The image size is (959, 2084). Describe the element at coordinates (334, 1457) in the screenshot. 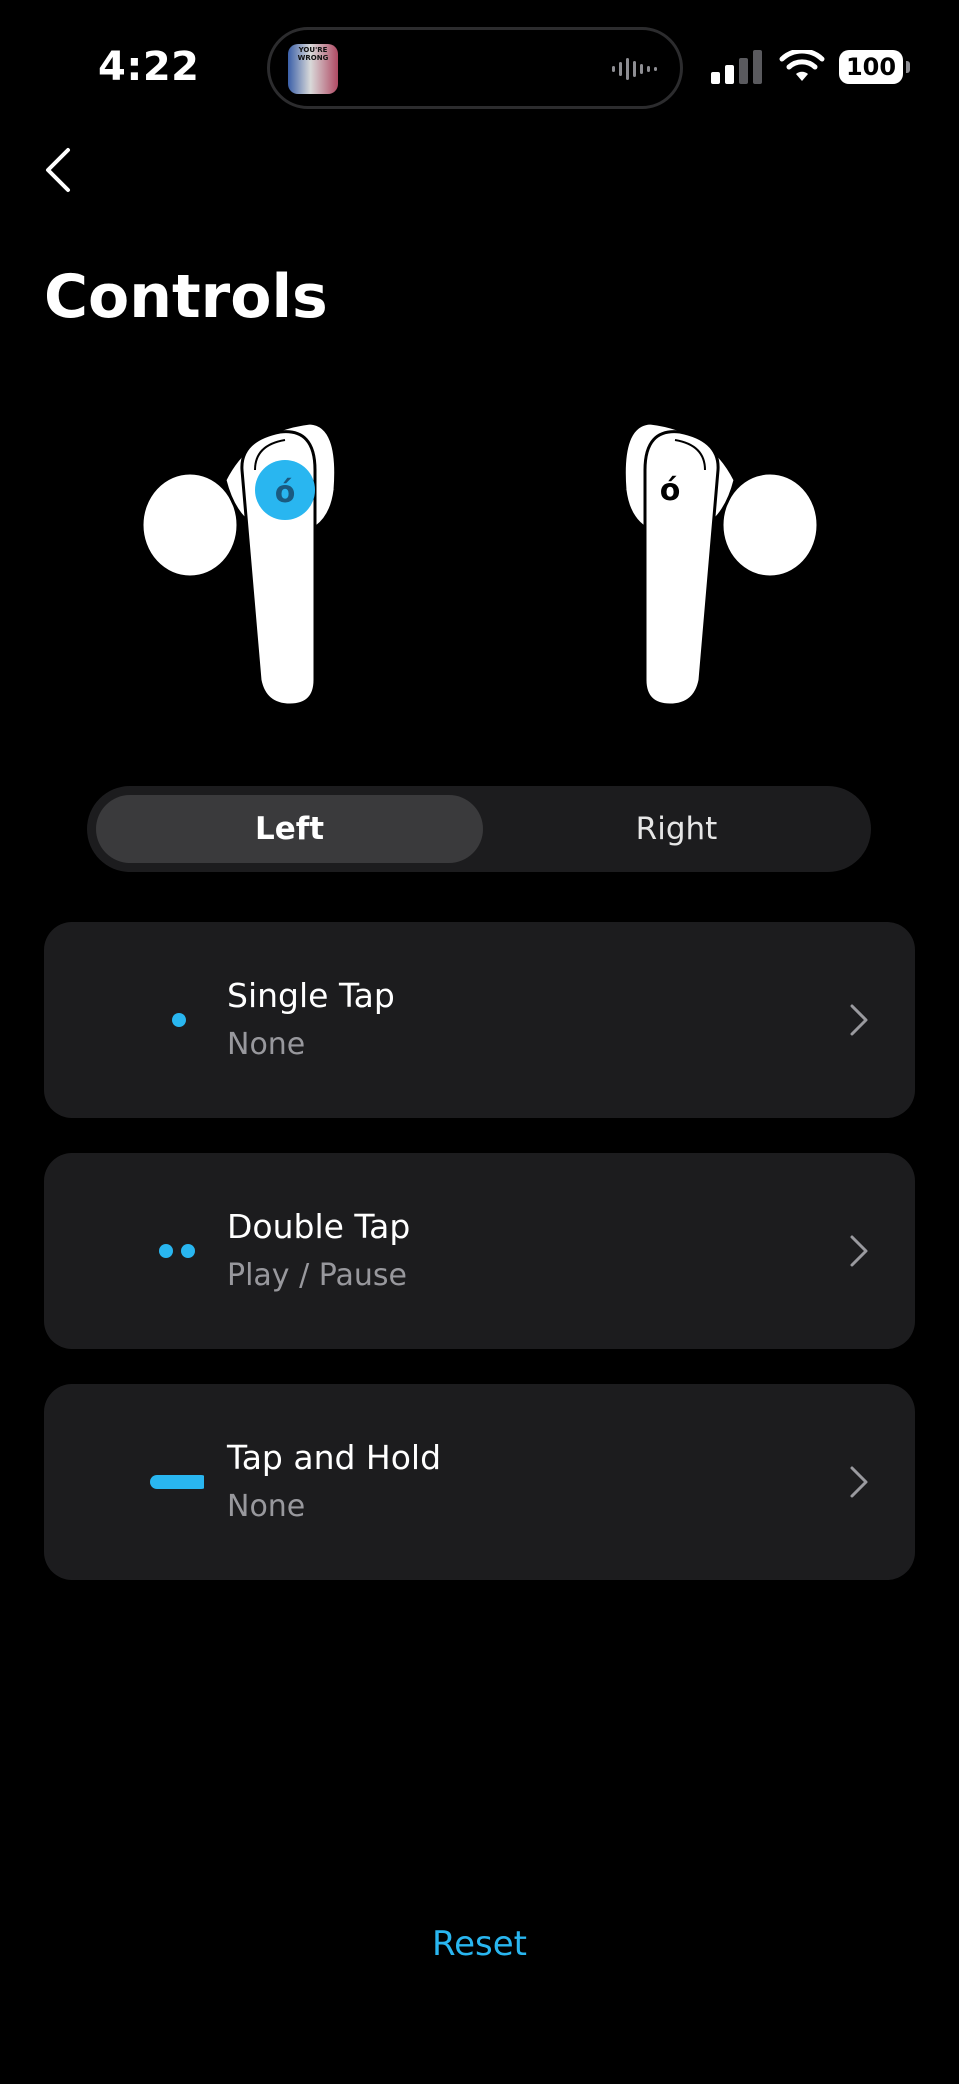

I see `control-title: Tap and Hold` at that location.